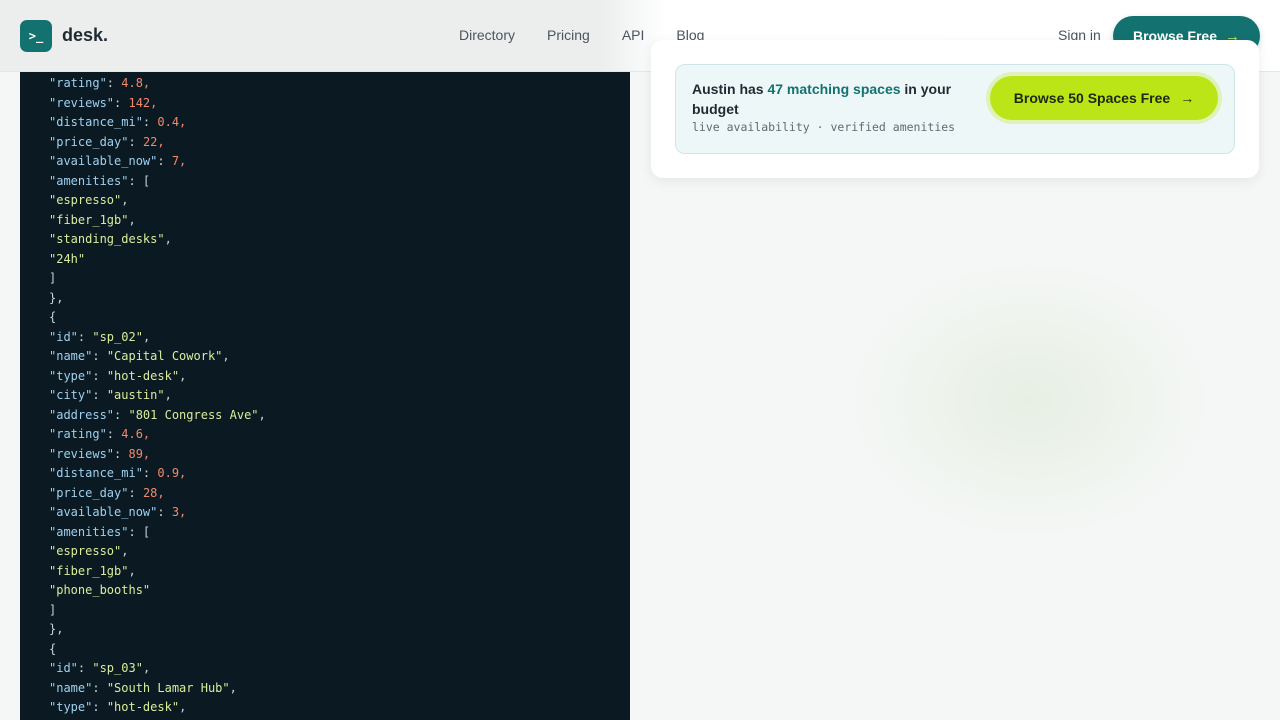  What do you see at coordinates (85, 35) in the screenshot?
I see `brand-name: desk.` at bounding box center [85, 35].